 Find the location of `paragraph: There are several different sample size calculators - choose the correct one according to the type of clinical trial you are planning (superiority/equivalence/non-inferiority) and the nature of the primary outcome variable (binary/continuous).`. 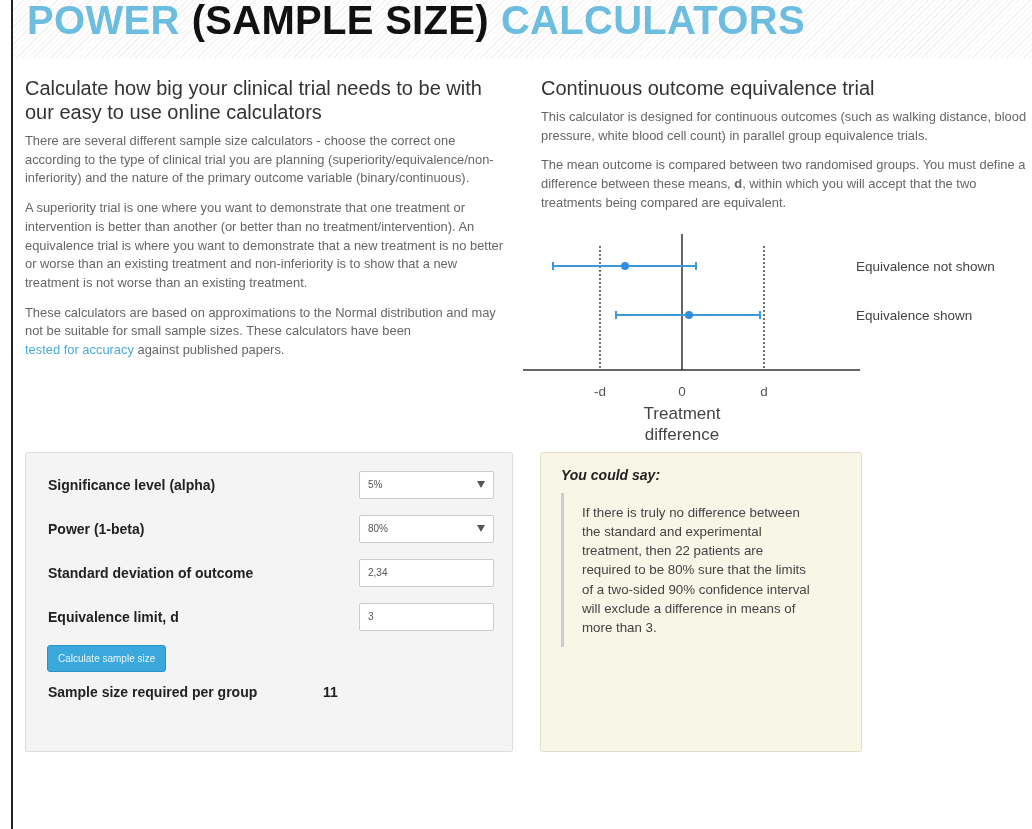

paragraph: There are several different sample size calculators - choose the correct one according to the type of clinical trial you are planning (superiority/equivalence/non-inferiority) and the nature of the primary outcome variable (binary/continuous). is located at coordinates (260, 160).